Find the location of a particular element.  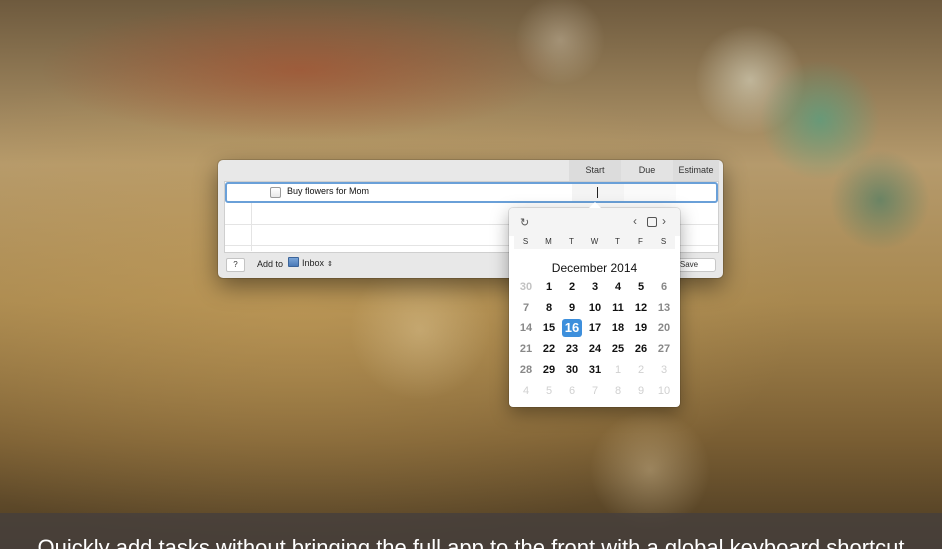

help-button: ? is located at coordinates (235, 265).